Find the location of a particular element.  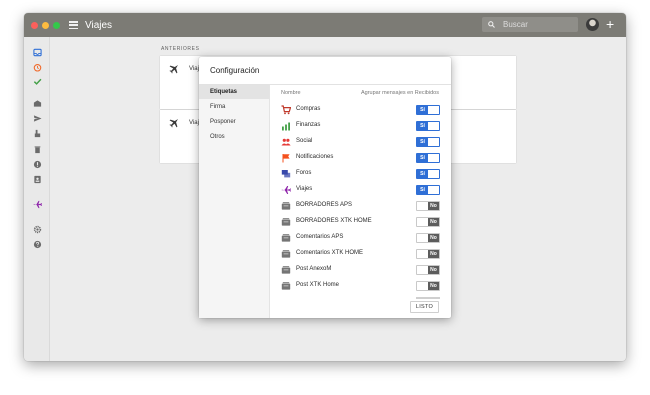

done-icon is located at coordinates (37, 81).